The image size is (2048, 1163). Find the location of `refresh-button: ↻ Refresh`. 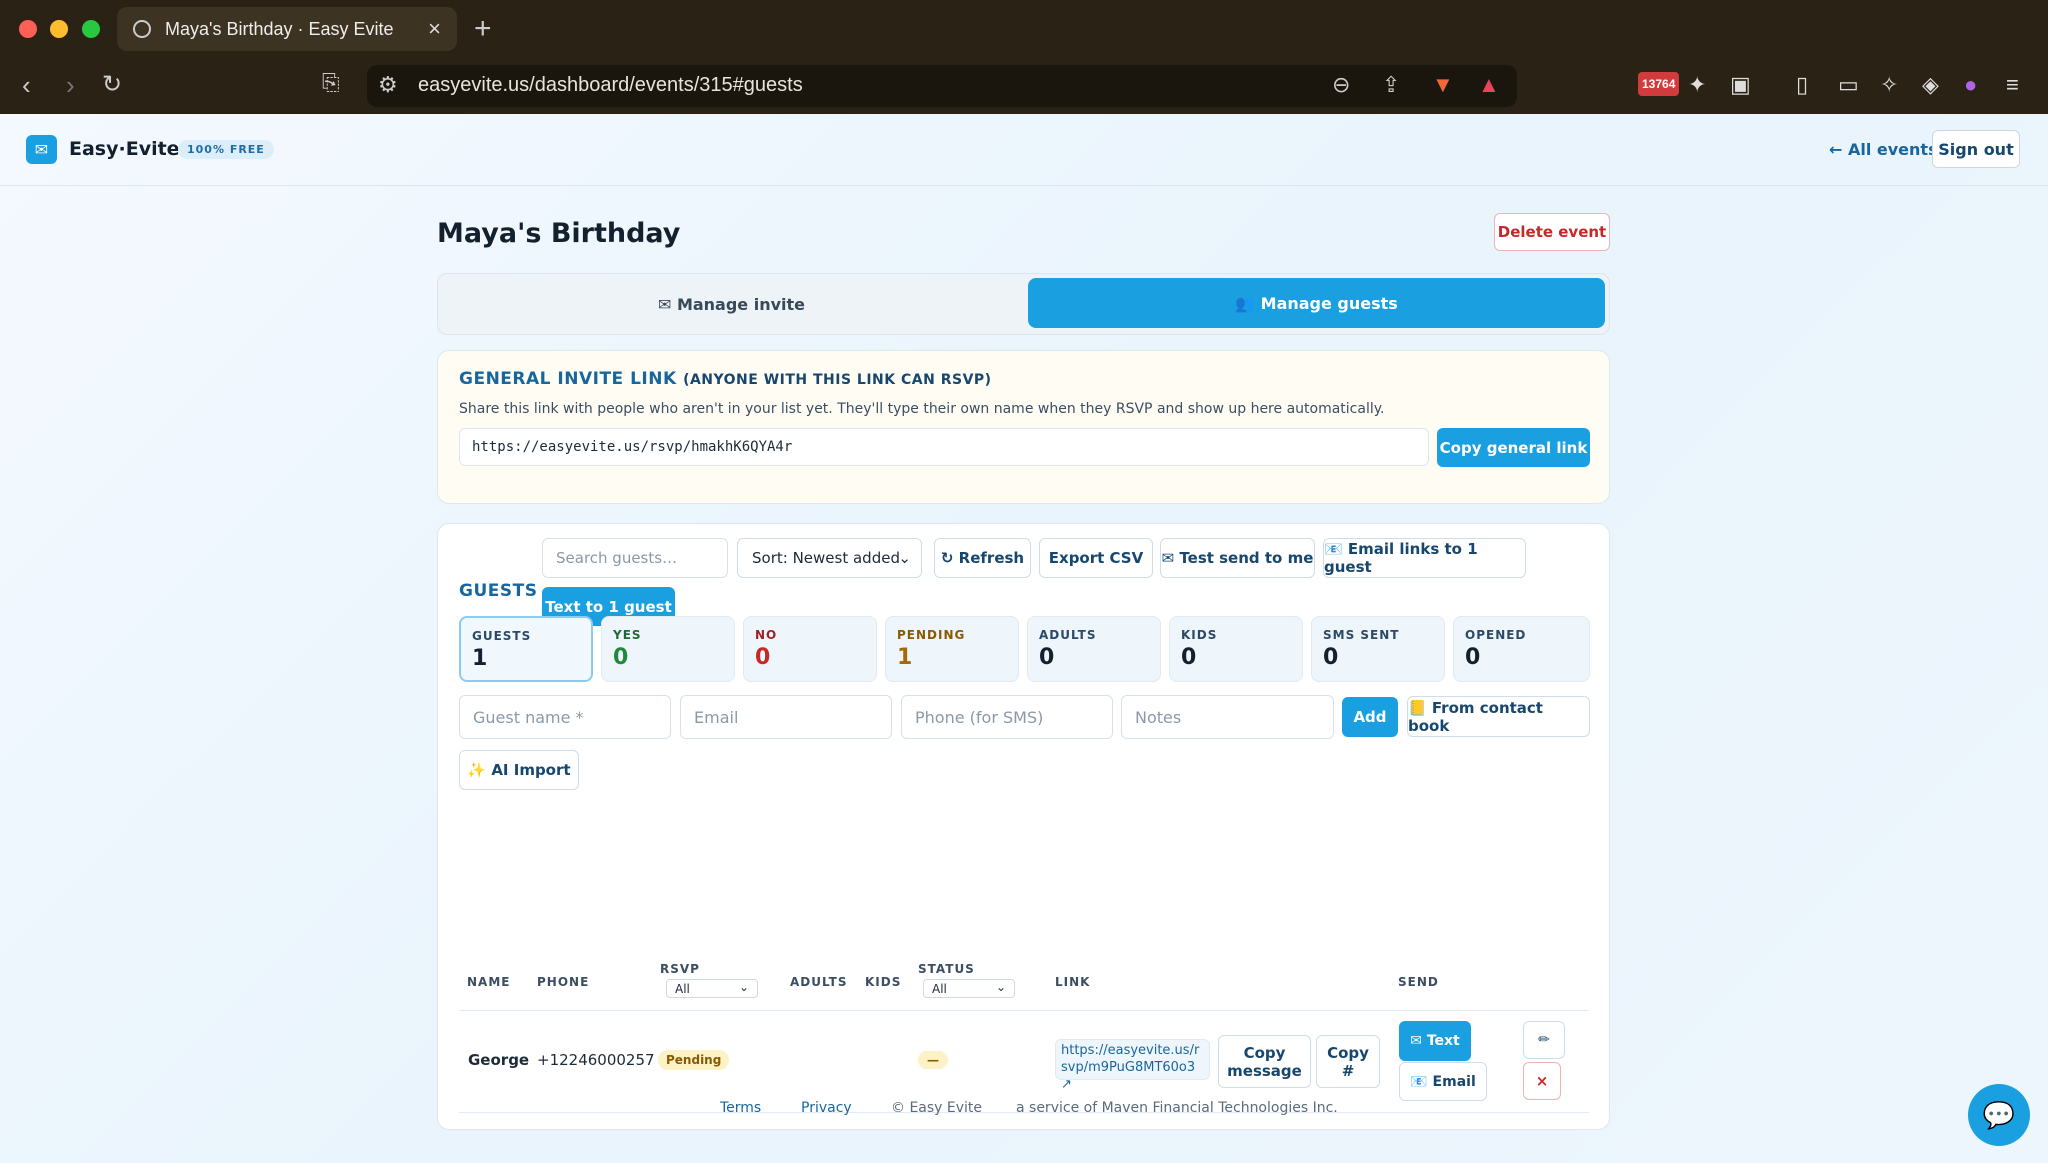

refresh-button: ↻ Refresh is located at coordinates (982, 558).